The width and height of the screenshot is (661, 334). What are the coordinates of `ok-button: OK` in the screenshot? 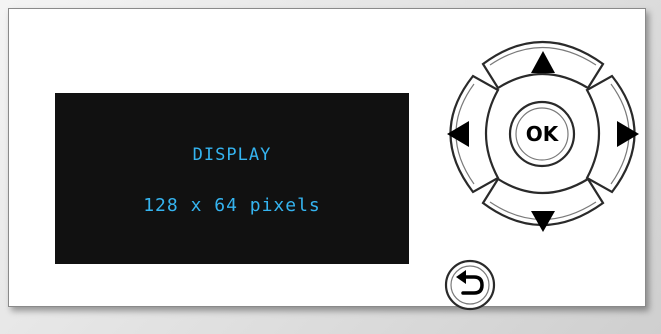 It's located at (542, 134).